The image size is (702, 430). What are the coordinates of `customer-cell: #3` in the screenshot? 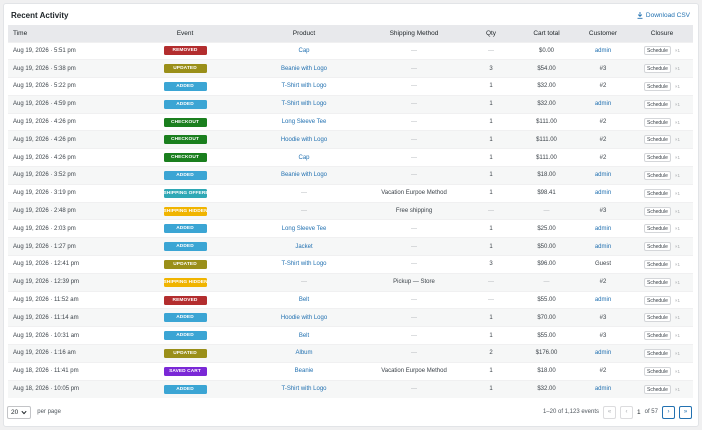 It's located at (603, 68).